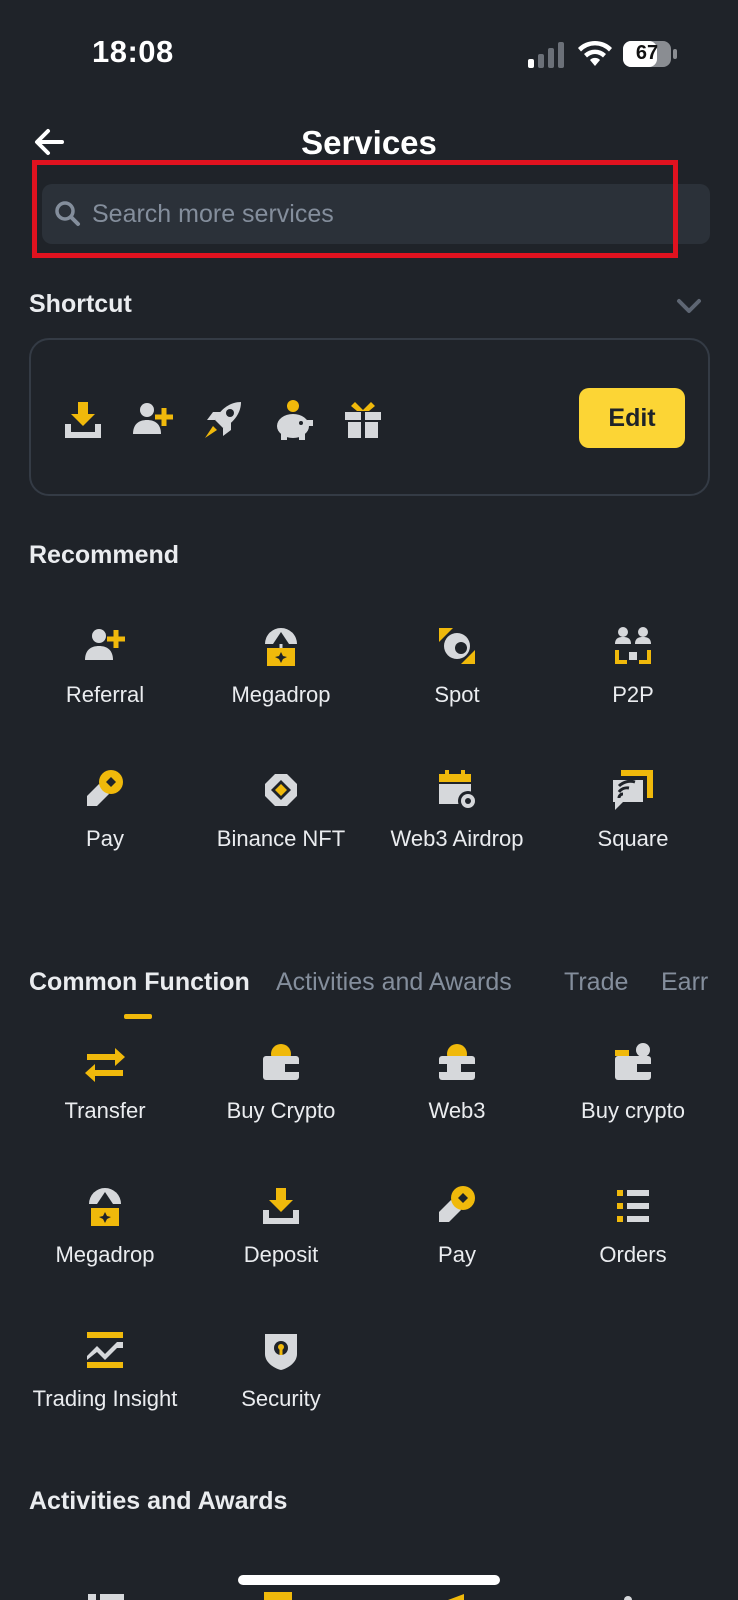 The width and height of the screenshot is (738, 1600). What do you see at coordinates (457, 1254) in the screenshot?
I see `function-item-label: Pay` at bounding box center [457, 1254].